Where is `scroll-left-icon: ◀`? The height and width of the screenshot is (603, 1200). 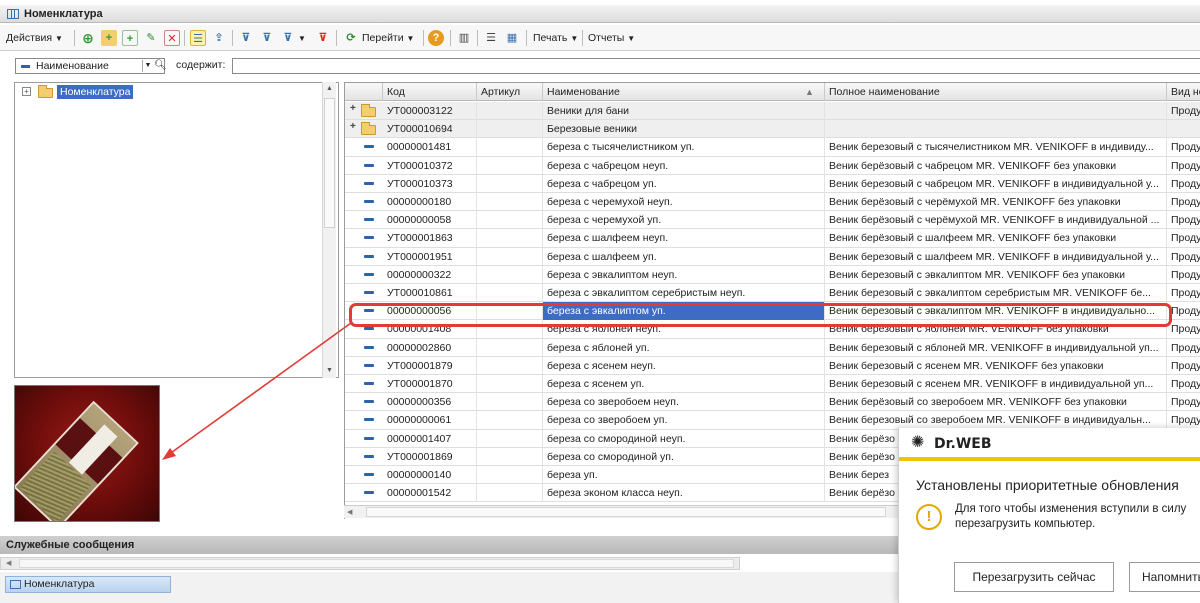
scroll-left-icon: ◀ is located at coordinates (349, 512).